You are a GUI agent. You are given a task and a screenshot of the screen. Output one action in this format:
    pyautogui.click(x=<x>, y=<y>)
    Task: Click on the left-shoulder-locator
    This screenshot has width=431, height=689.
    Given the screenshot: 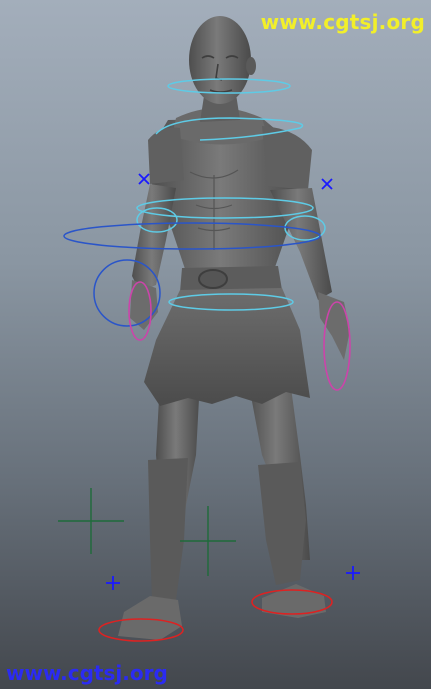 What is the action you would take?
    pyautogui.click(x=144, y=179)
    